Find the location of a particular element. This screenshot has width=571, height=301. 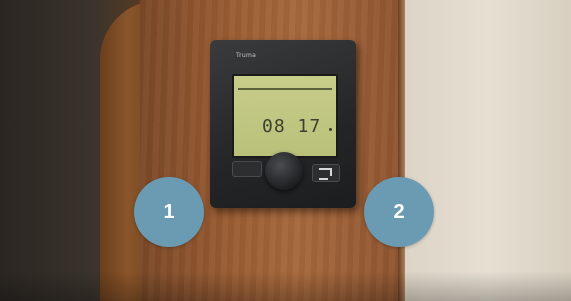

control-panel-device: Truma 08 17 is located at coordinates (283, 124).